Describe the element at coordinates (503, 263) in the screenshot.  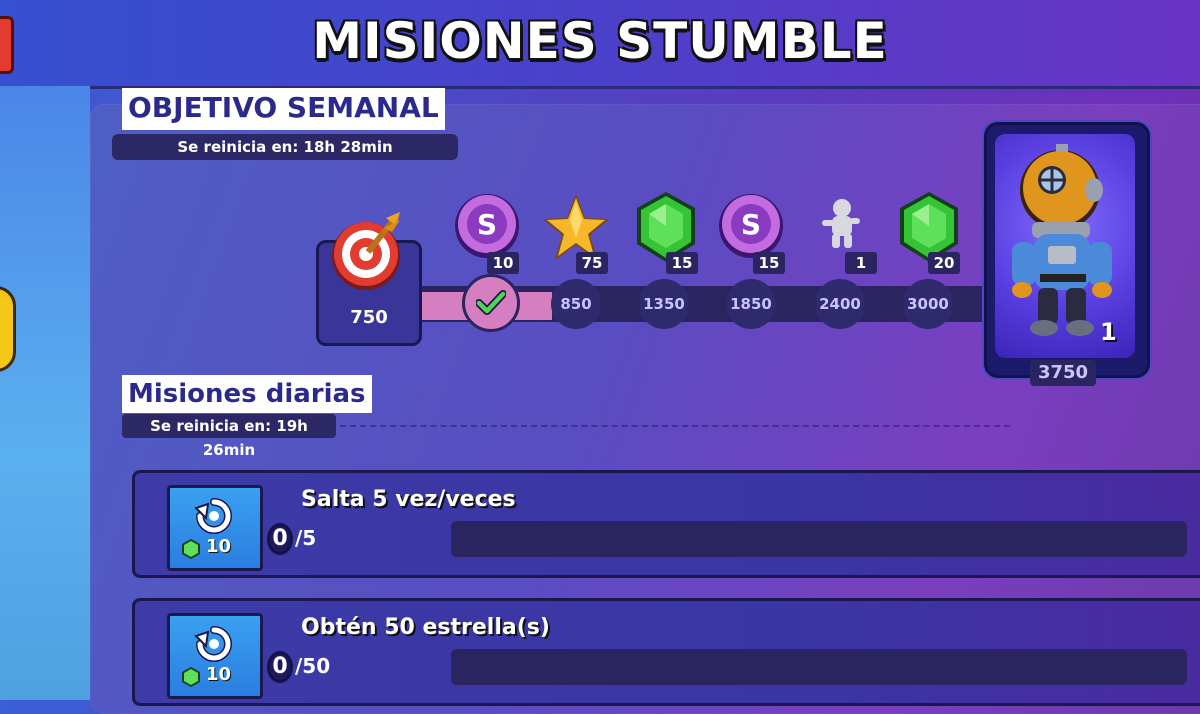
I see `reward-quantity: 10` at that location.